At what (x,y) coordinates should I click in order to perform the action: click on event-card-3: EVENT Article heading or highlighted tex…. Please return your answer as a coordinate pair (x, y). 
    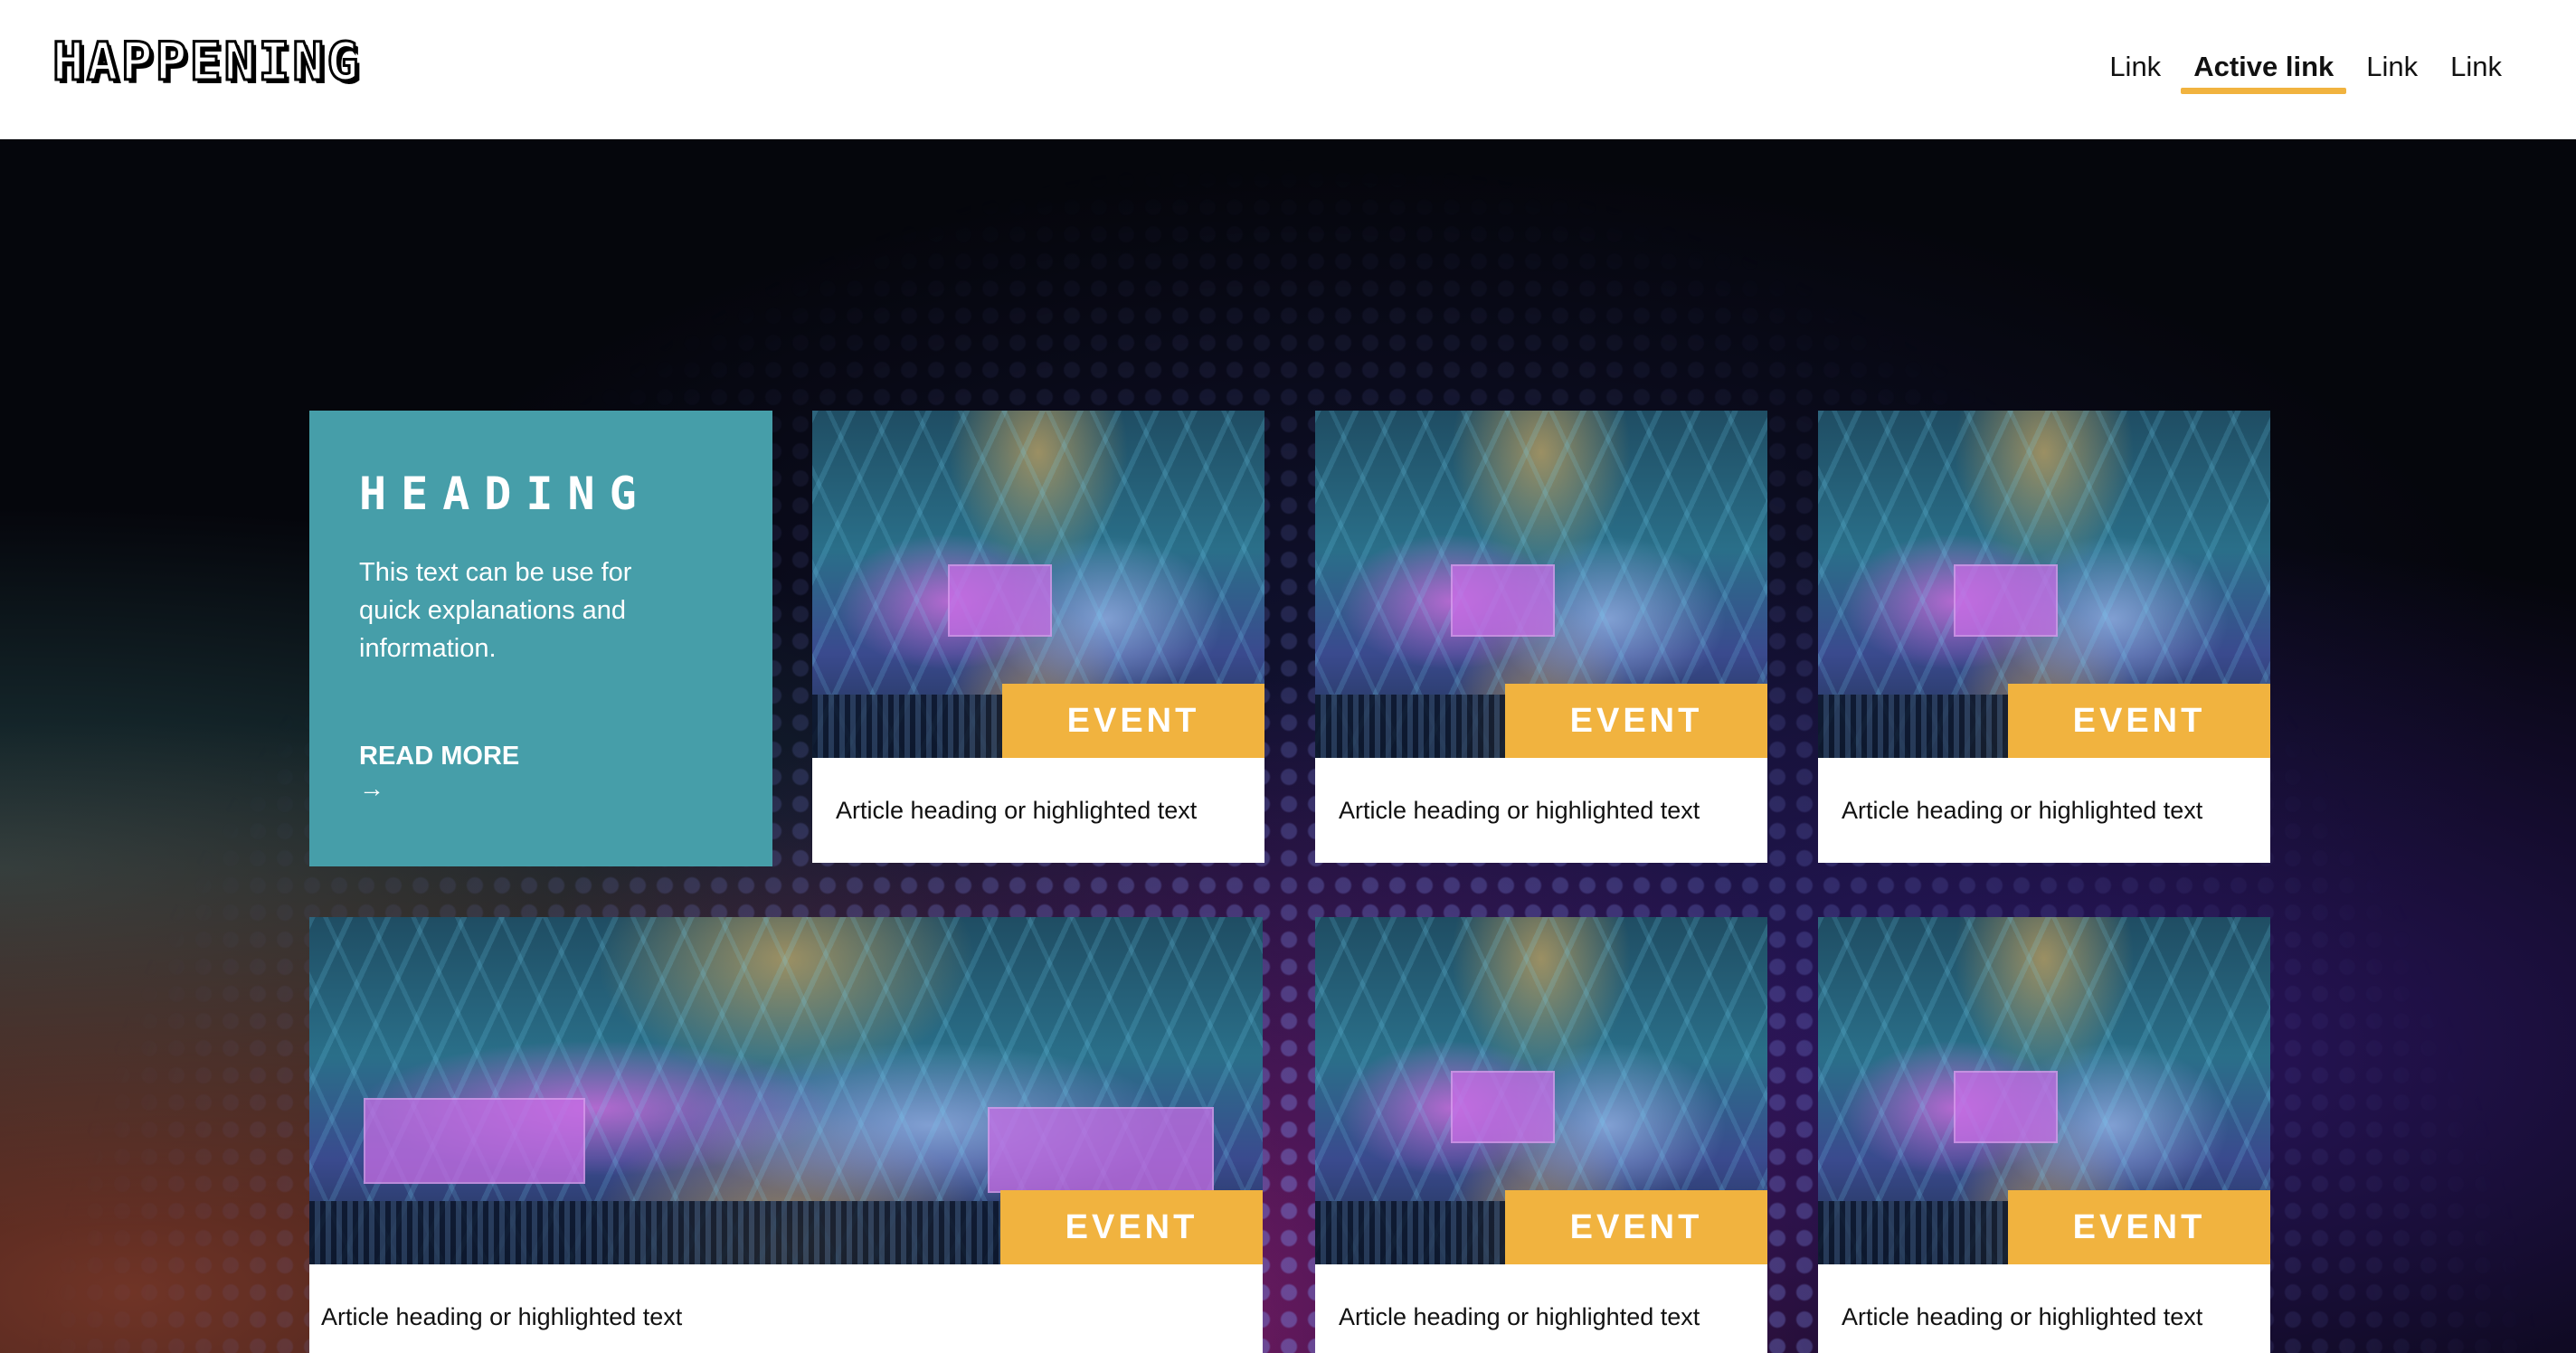
    Looking at the image, I should click on (2044, 637).